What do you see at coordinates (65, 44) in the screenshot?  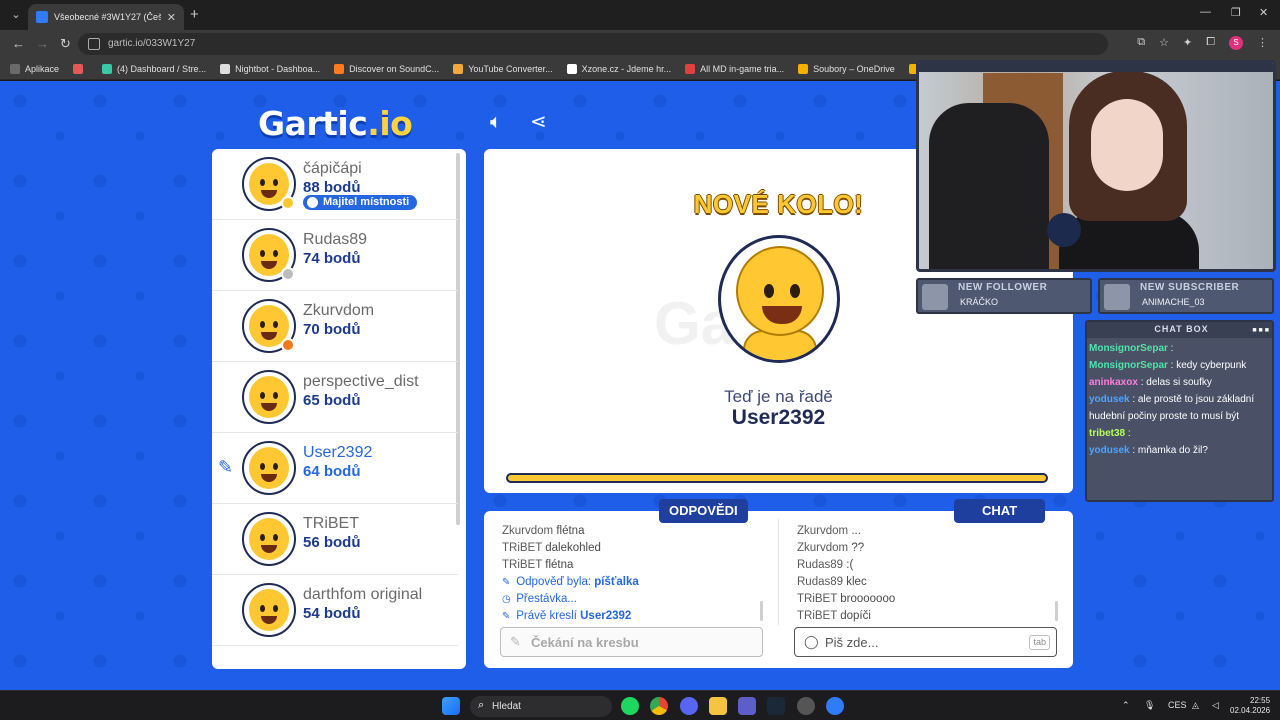 I see `reload-icon: ↻` at bounding box center [65, 44].